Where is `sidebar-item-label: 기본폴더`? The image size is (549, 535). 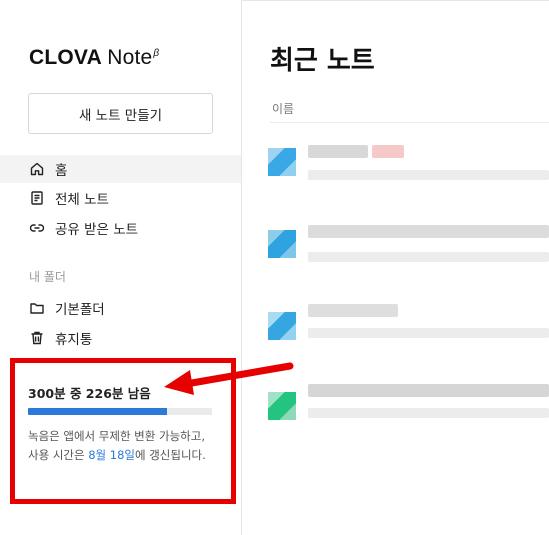
sidebar-item-label: 기본폴더 is located at coordinates (80, 310).